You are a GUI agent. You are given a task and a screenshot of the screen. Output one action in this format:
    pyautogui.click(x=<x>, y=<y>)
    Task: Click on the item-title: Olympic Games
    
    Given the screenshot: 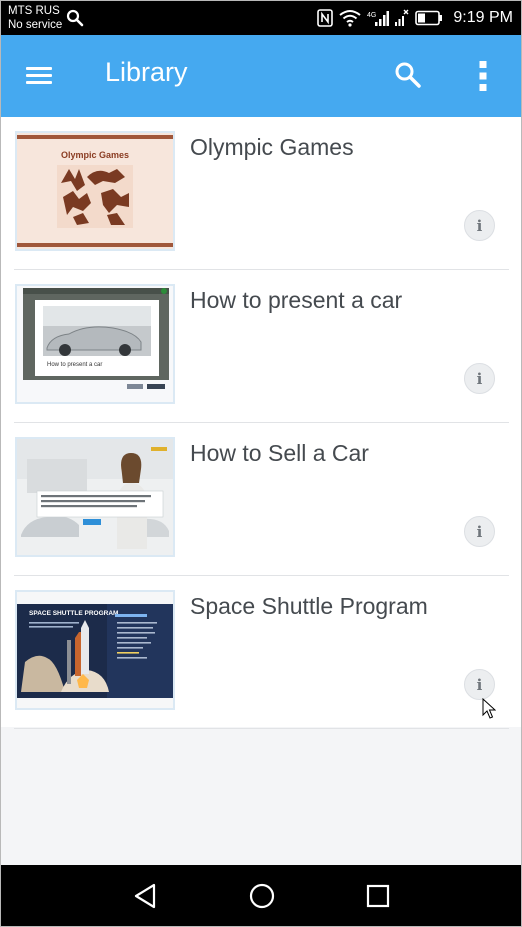 What is the action you would take?
    pyautogui.click(x=272, y=147)
    